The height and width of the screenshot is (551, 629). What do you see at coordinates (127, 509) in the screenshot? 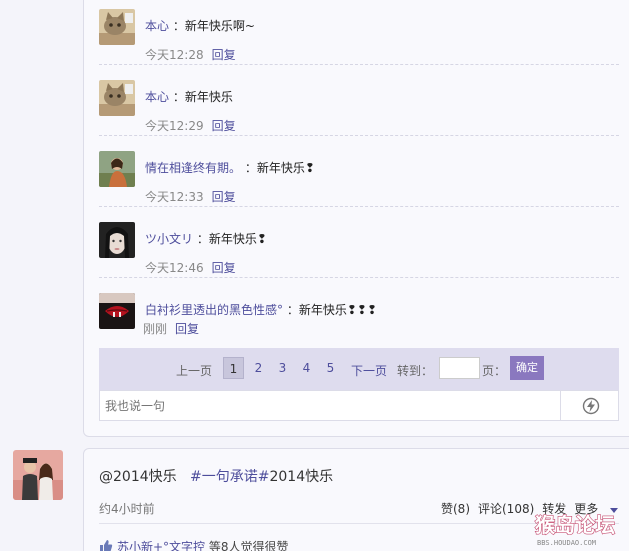
I see `post-time: 约4小时前` at bounding box center [127, 509].